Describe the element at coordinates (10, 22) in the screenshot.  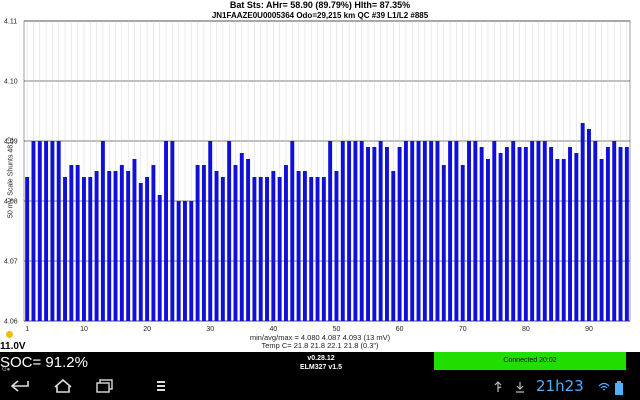
I see `y-tick-label: 4.11` at that location.